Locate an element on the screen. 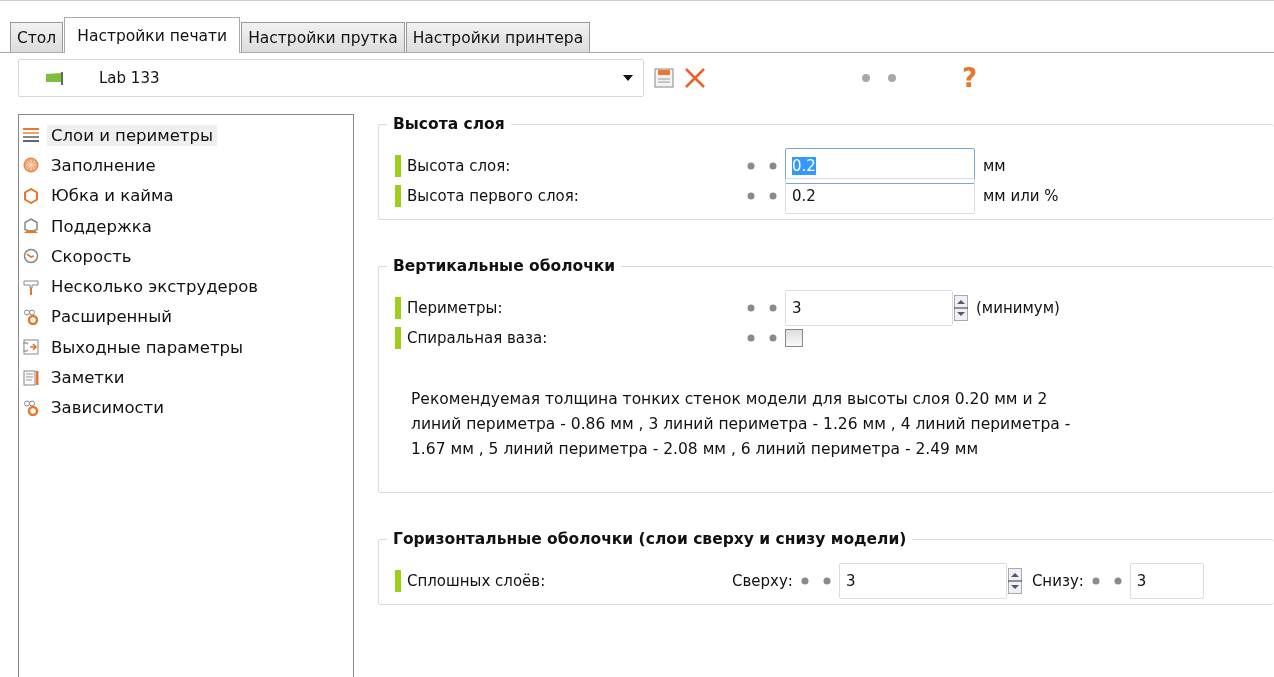 Image resolution: width=1274 pixels, height=677 pixels. field-label: Периметры: is located at coordinates (455, 308).